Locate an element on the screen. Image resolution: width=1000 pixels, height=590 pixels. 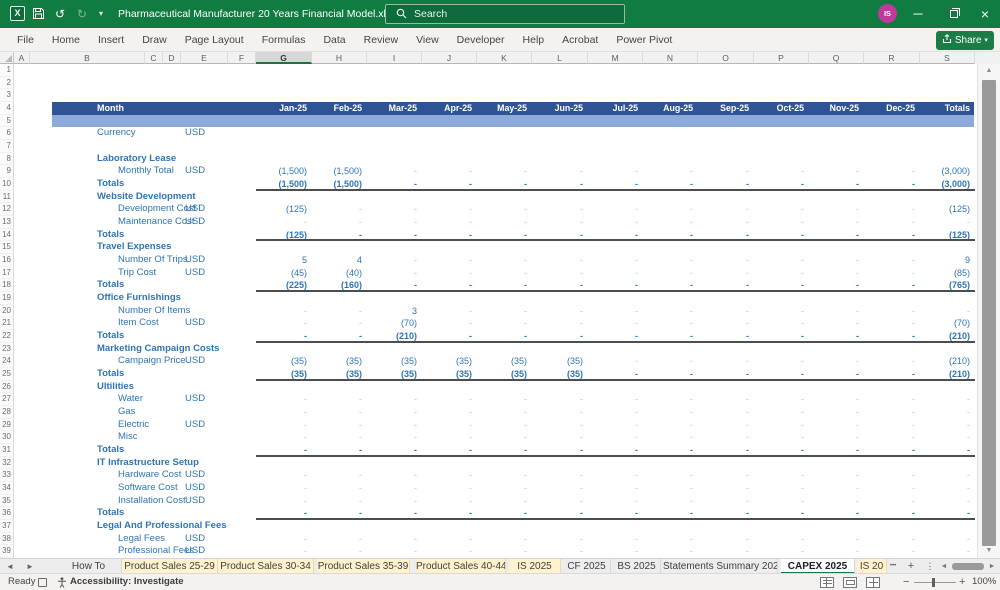
value-cell-P33: - is located at coordinates (779, 475).